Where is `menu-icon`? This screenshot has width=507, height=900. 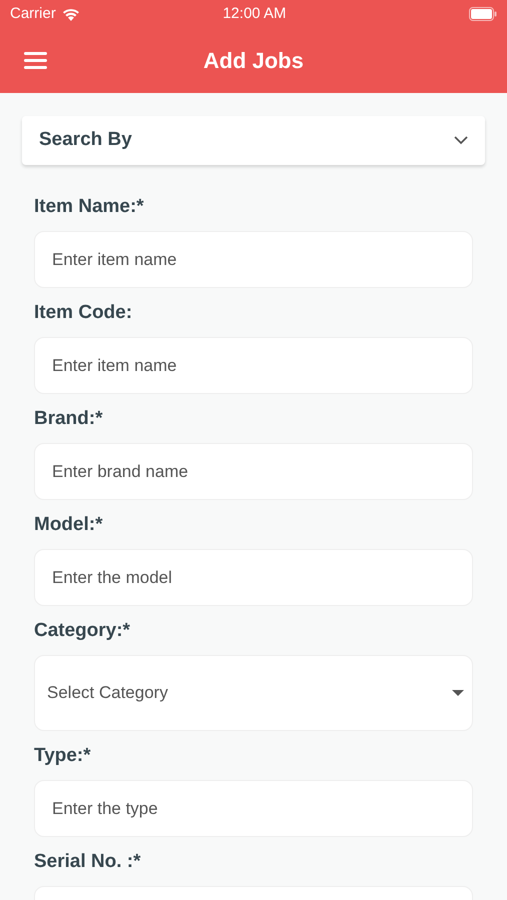
menu-icon is located at coordinates (35, 60).